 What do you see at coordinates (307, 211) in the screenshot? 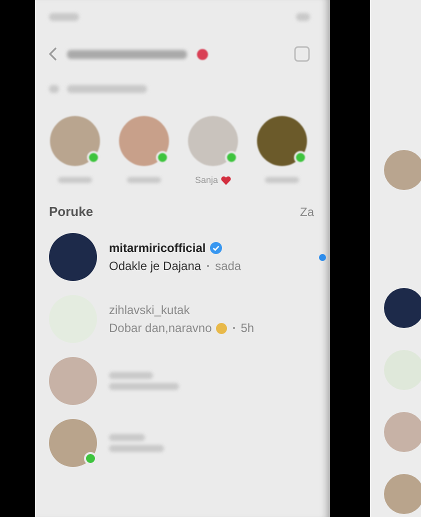
I see `section-link: Za` at bounding box center [307, 211].